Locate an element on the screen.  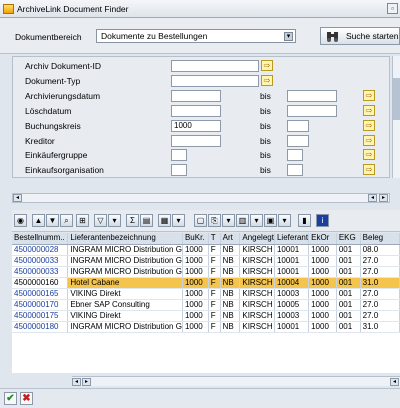
details-icon: ◉ is located at coordinates (20, 220).